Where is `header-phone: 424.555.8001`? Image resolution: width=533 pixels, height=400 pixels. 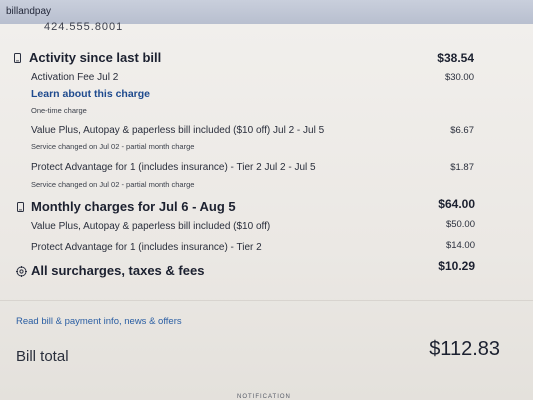 header-phone: 424.555.8001 is located at coordinates (84, 27).